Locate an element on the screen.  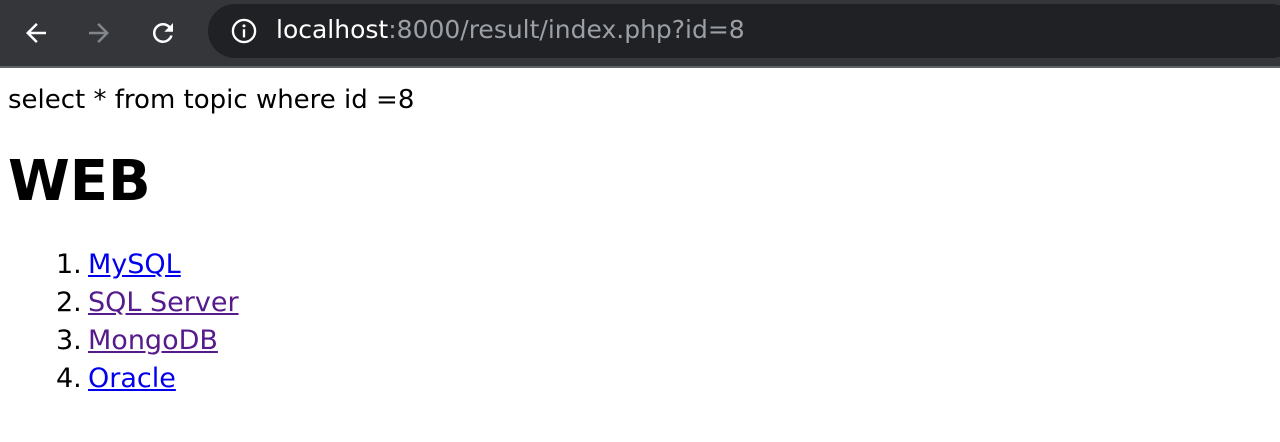
list-item: 4. Oracle is located at coordinates (640, 379).